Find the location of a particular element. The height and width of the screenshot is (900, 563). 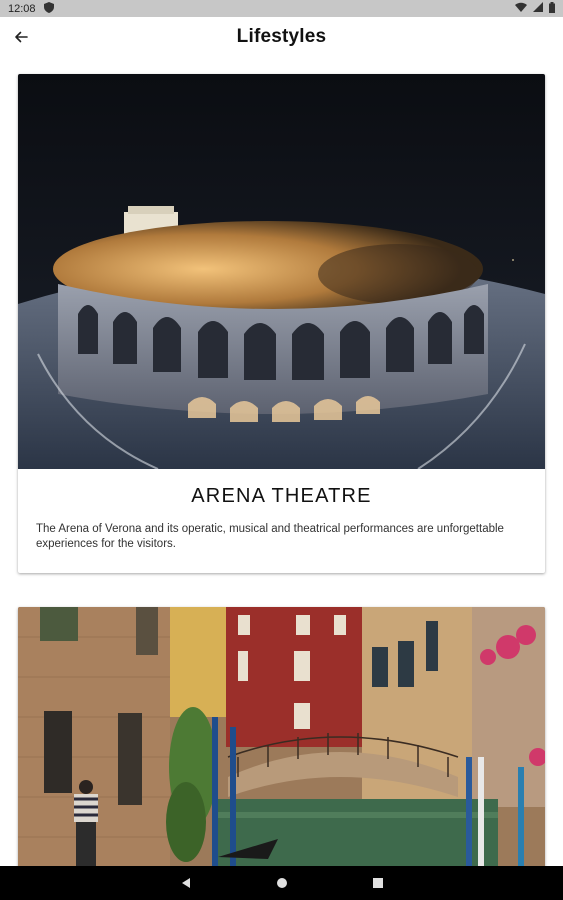

arrow-back-icon is located at coordinates (21, 37).